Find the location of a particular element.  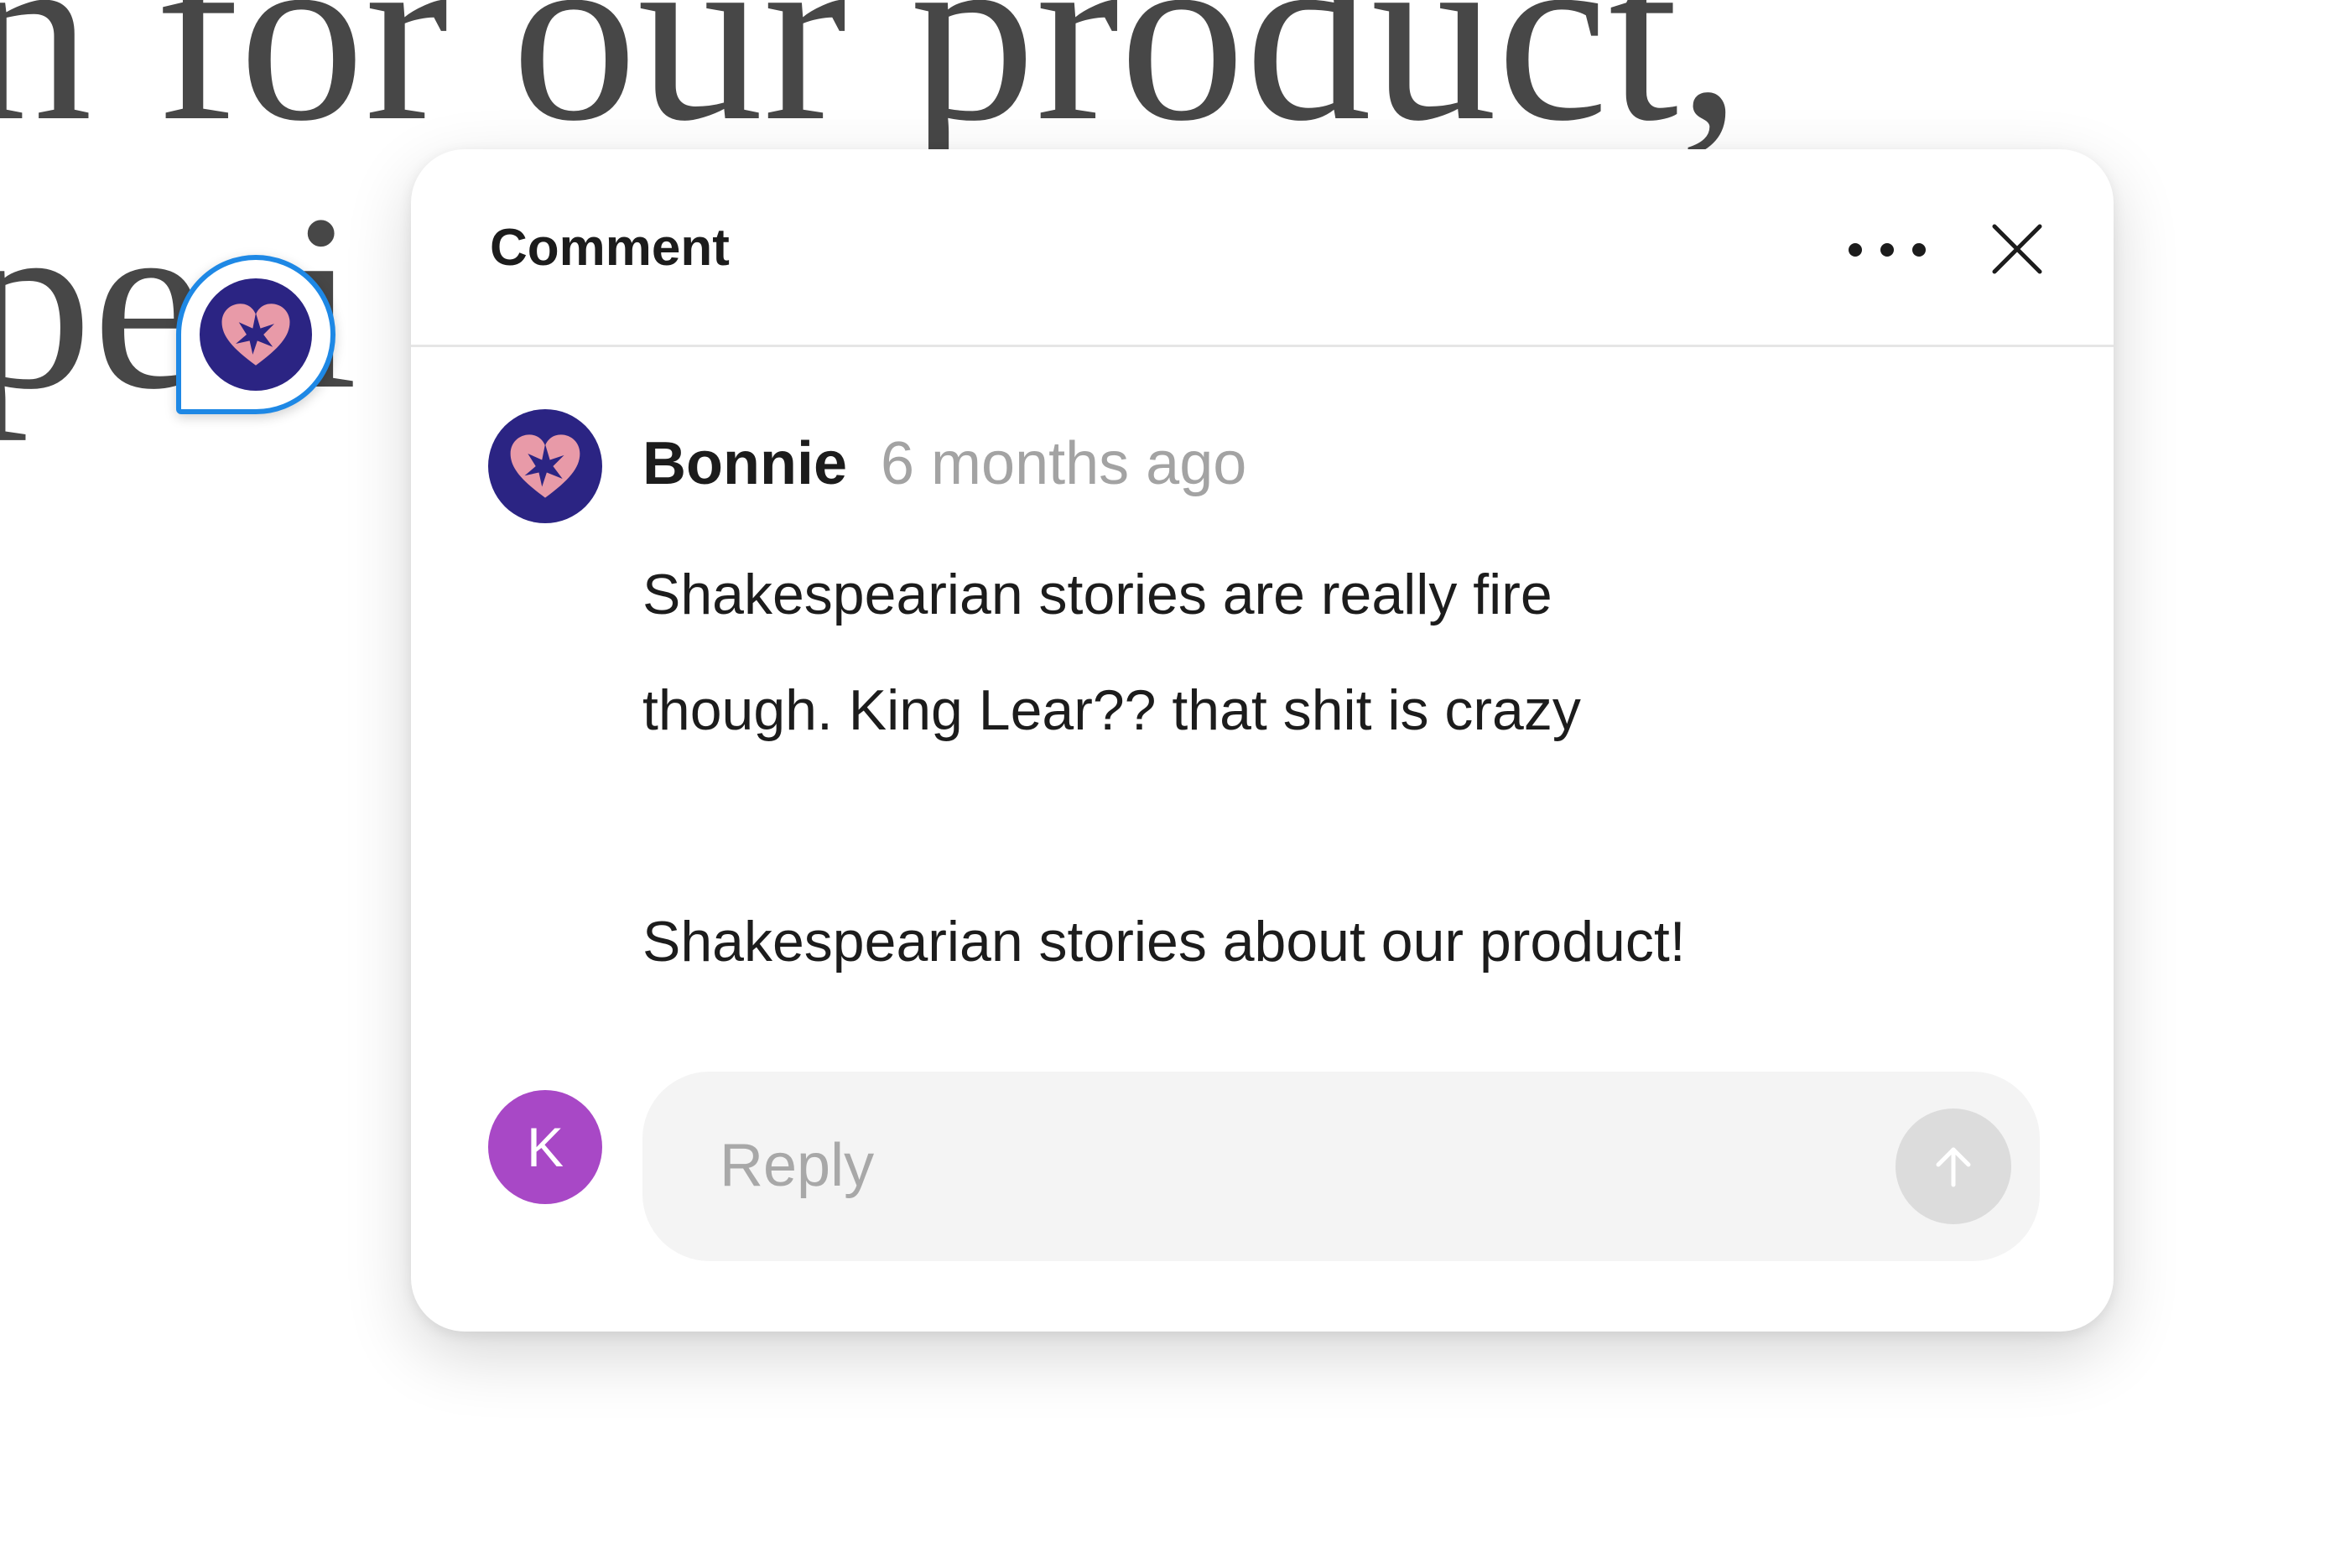

more-options-button is located at coordinates (1887, 250).